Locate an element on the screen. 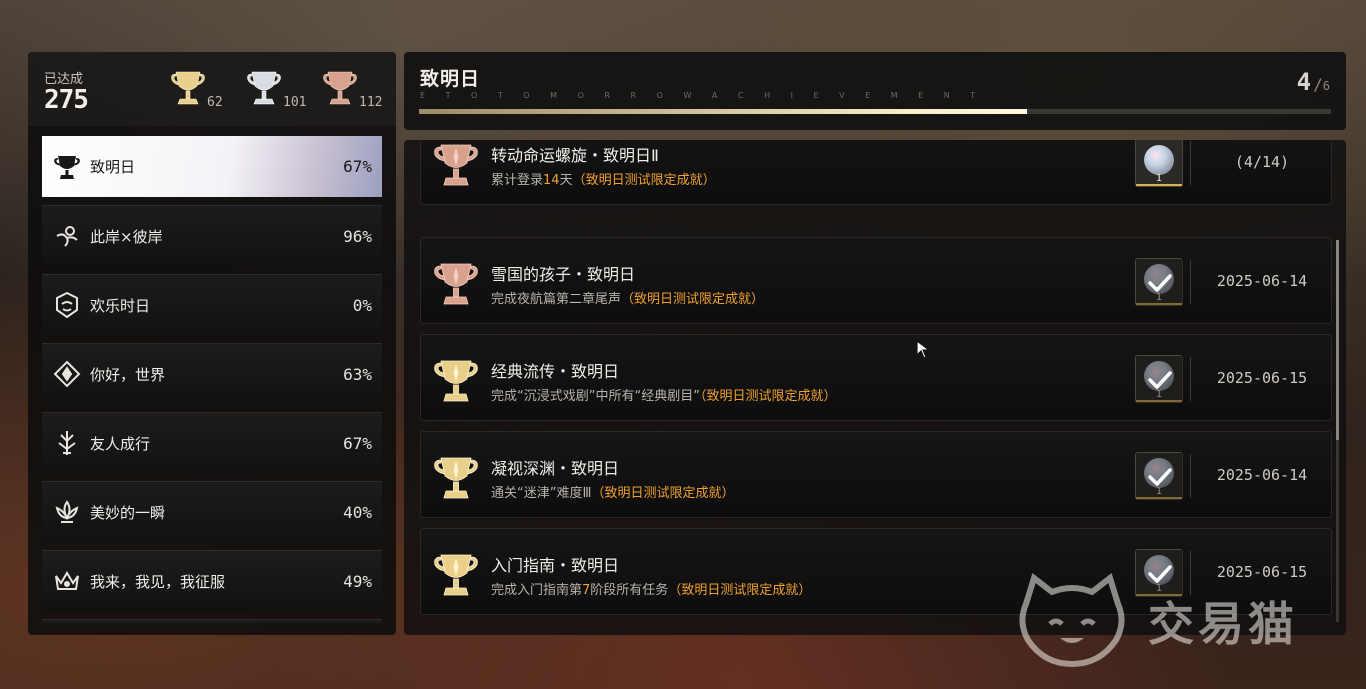 Image resolution: width=1366 pixels, height=689 pixels. silver-trophy-stat: 101 is located at coordinates (276, 91).